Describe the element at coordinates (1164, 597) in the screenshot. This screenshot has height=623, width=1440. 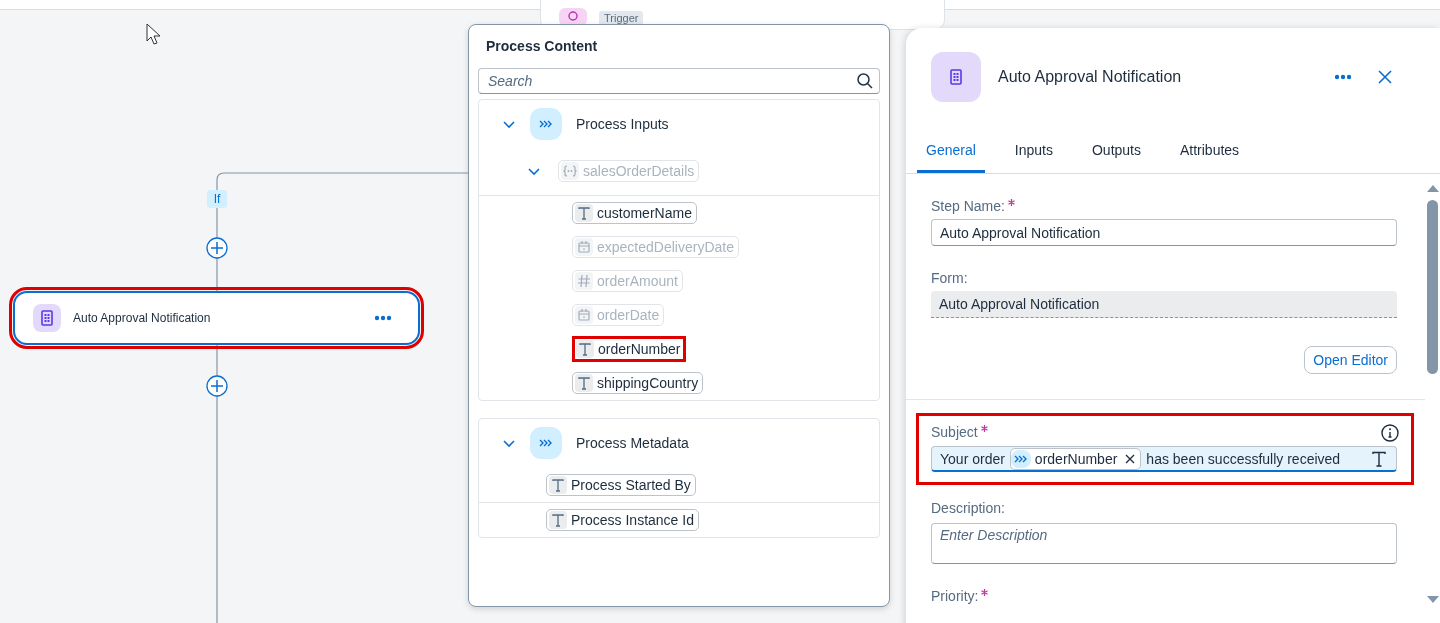
I see `field-label: Priority:` at that location.